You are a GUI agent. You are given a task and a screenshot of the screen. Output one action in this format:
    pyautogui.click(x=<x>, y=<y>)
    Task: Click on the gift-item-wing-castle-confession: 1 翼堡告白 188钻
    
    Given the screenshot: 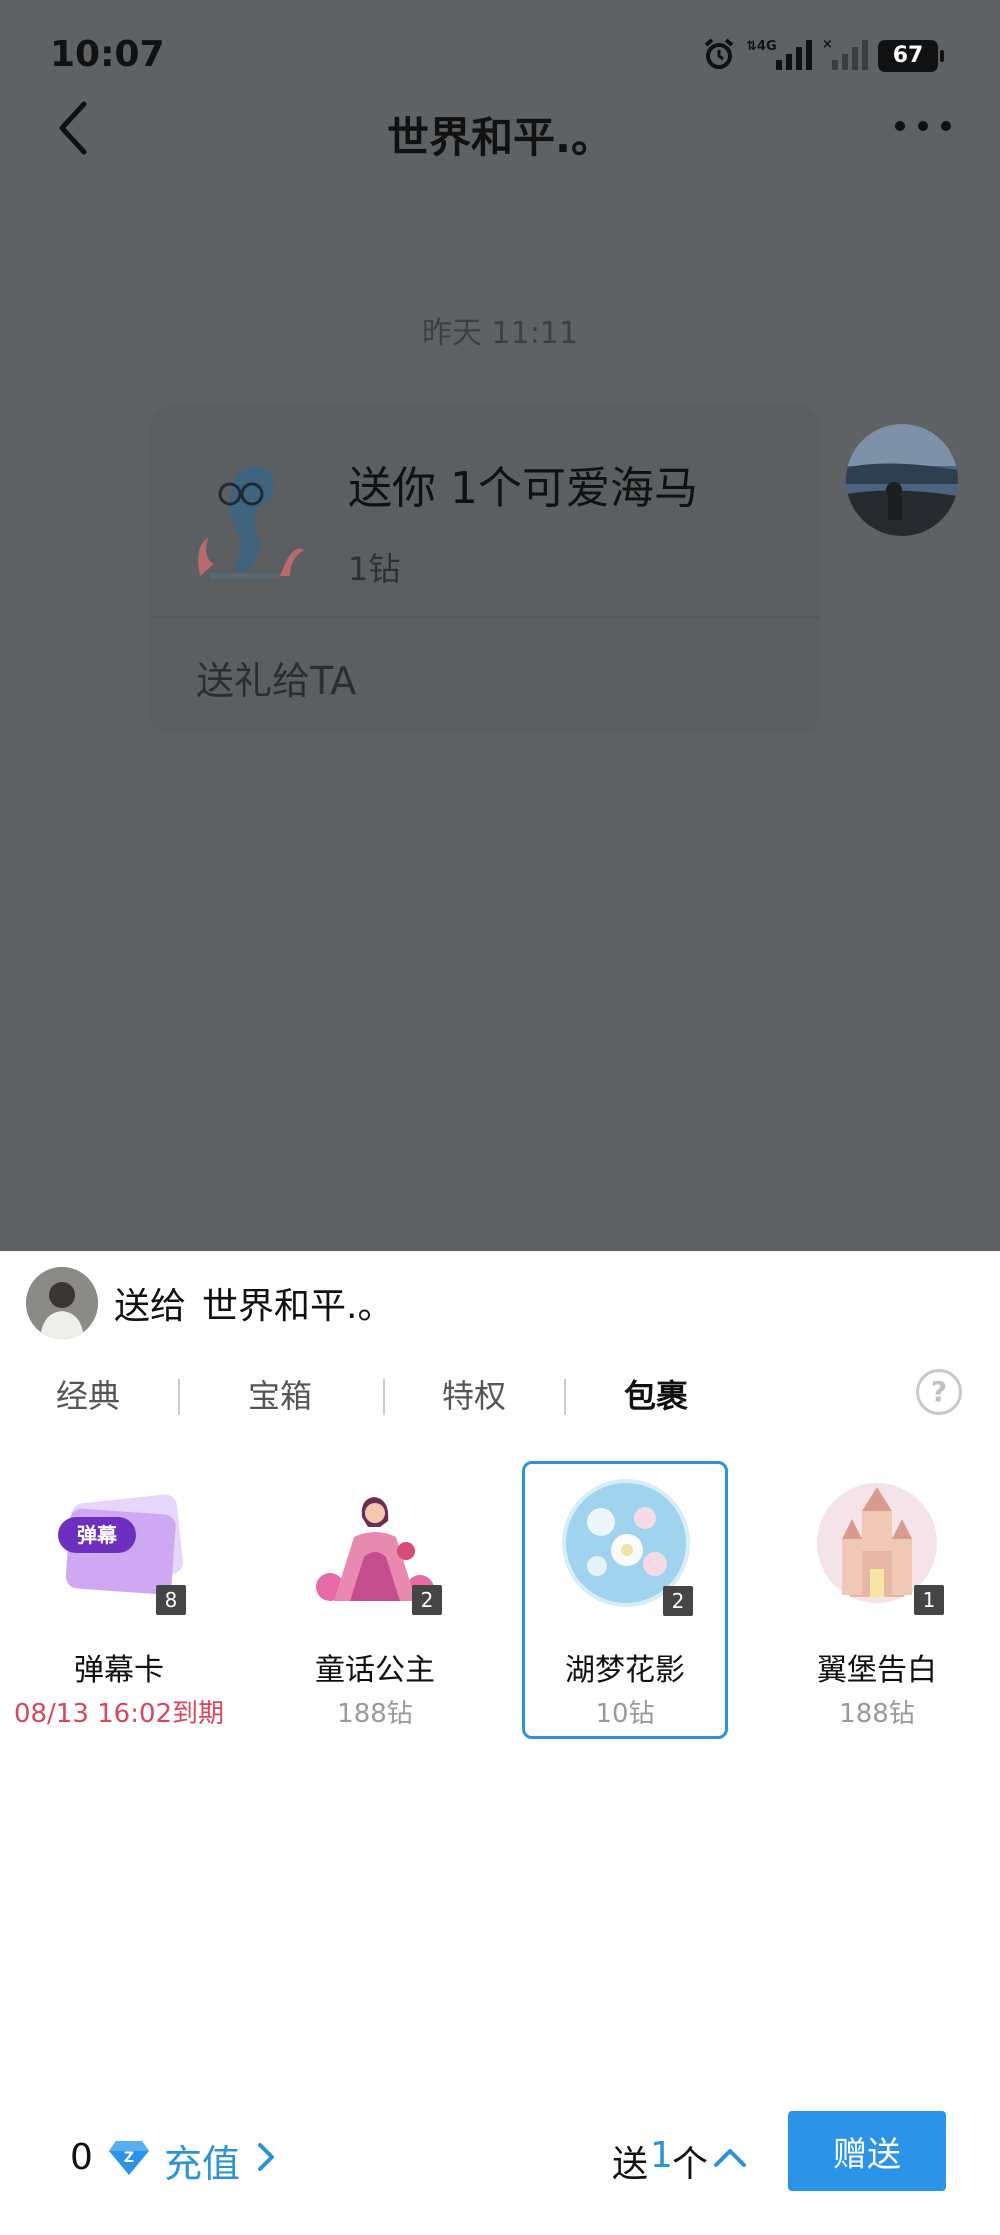 What is the action you would take?
    pyautogui.click(x=877, y=1600)
    